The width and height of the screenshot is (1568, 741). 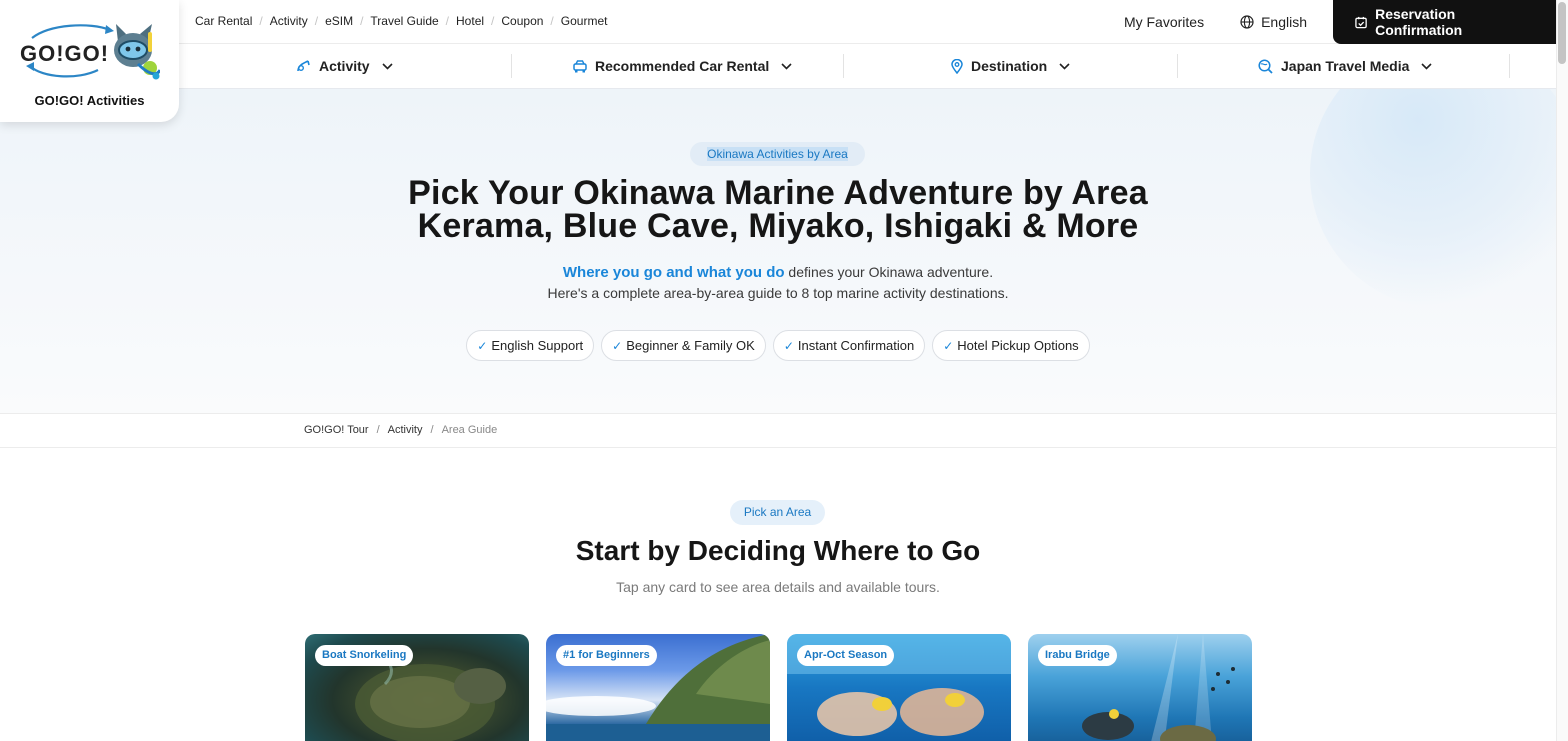 I want to click on top-link-car-rental: Car Rental, so click(x=223, y=21).